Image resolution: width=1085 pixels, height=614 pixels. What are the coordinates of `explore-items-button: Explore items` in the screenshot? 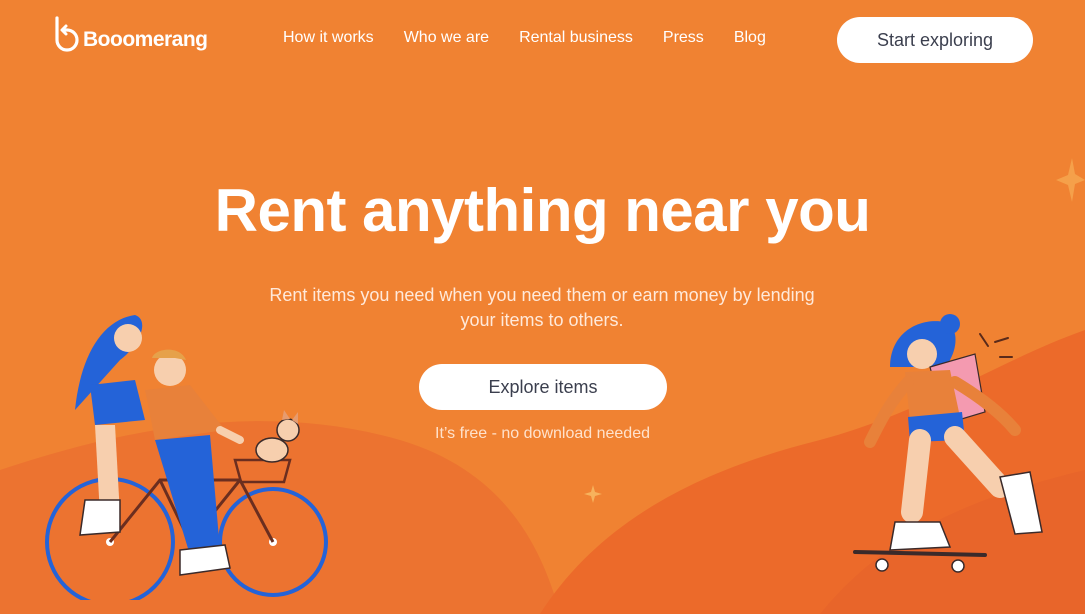 It's located at (543, 387).